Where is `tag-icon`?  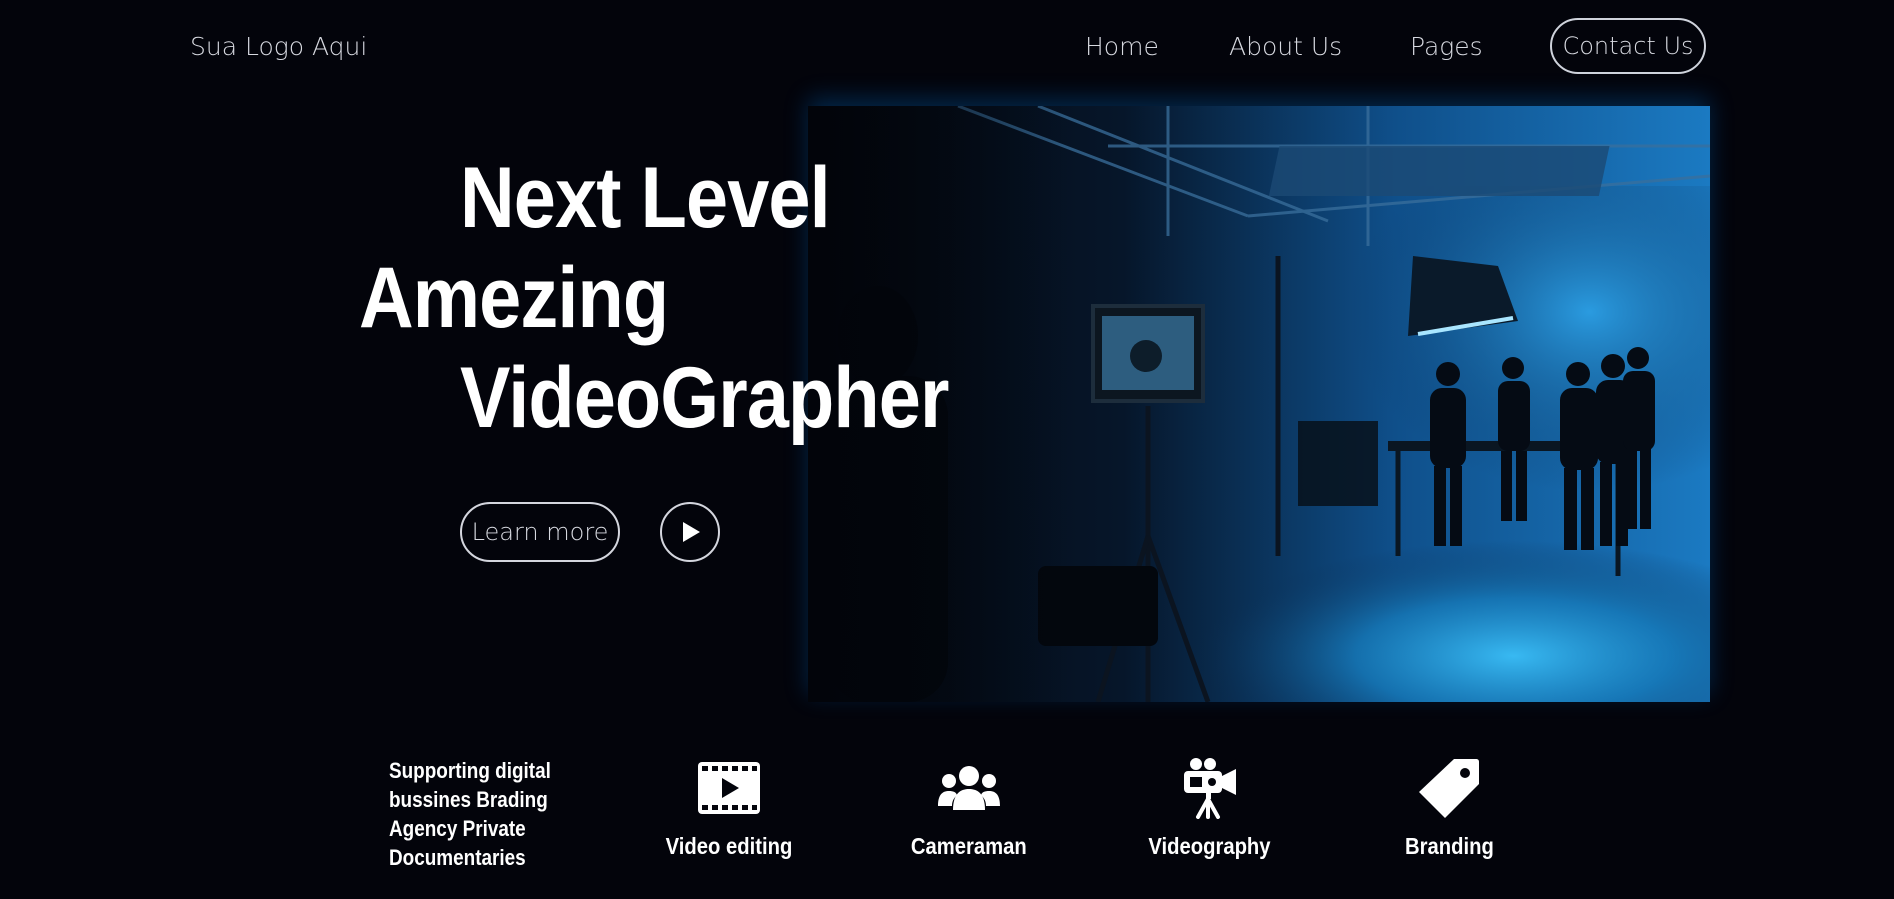
tag-icon is located at coordinates (1449, 788).